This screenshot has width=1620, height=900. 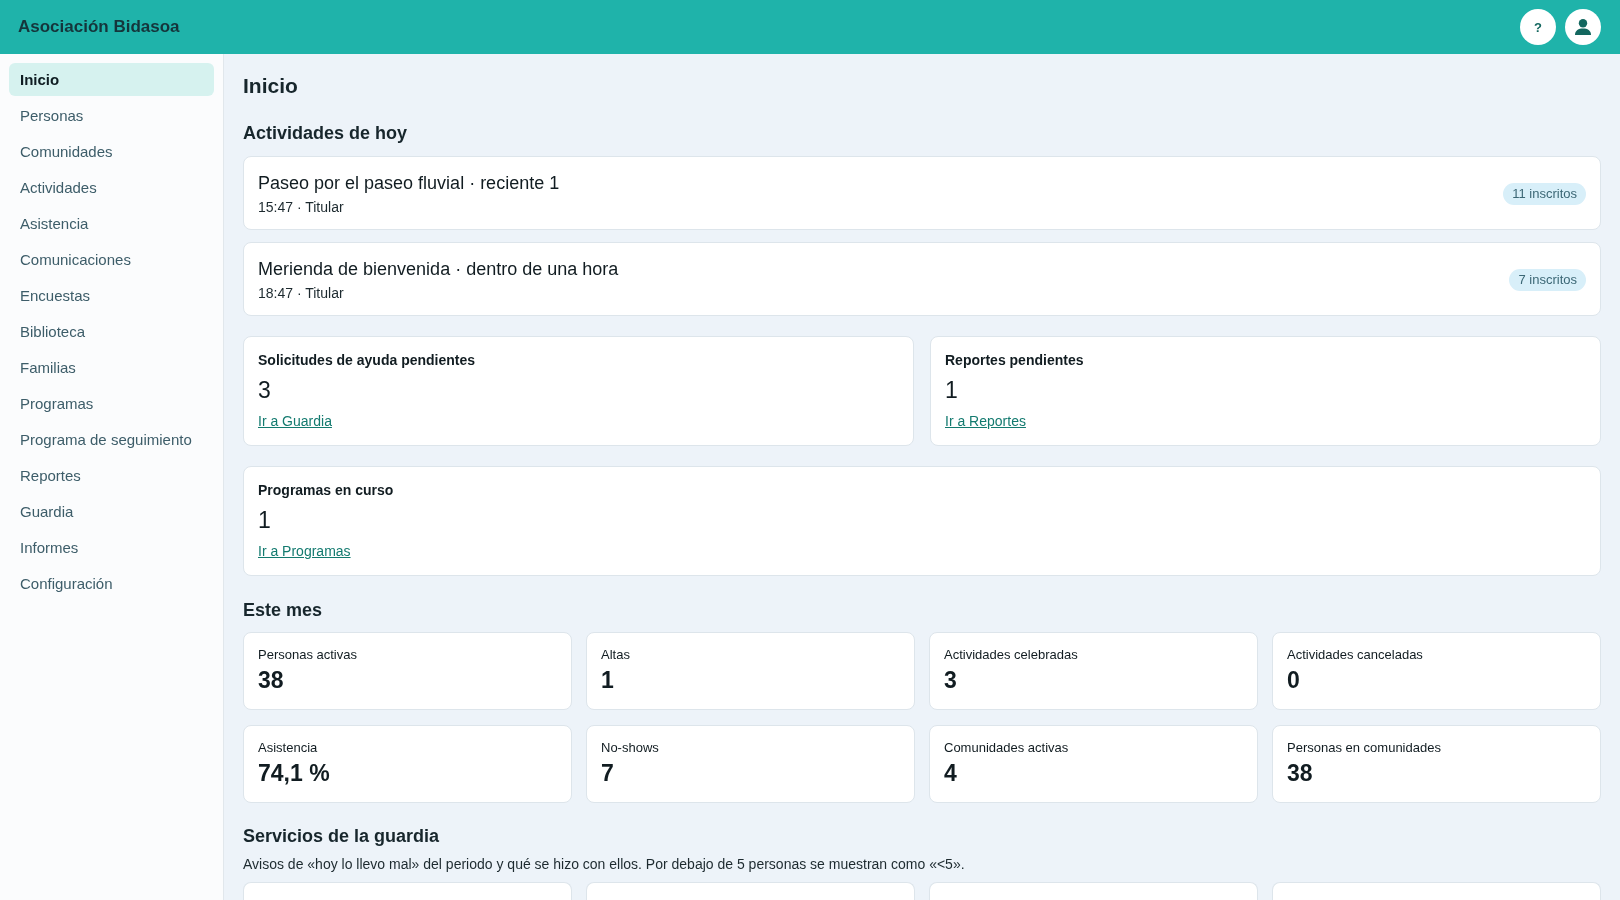 What do you see at coordinates (604, 864) in the screenshot?
I see `section-description: Avisos de «hoy lo llevo mal» del periodo y qué se hizo con ellos. Por debajo de 5 personas se muestran como «<5».` at bounding box center [604, 864].